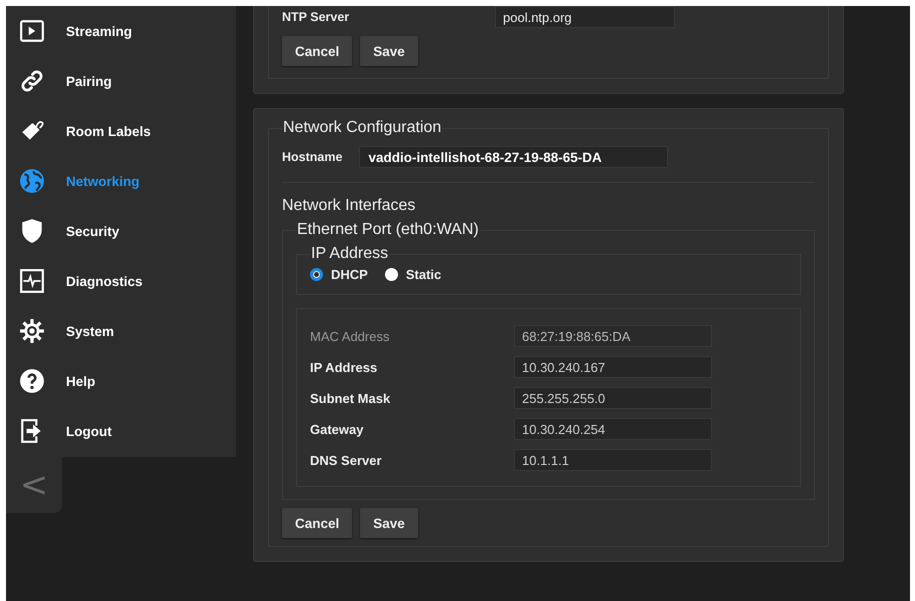  What do you see at coordinates (121, 431) in the screenshot?
I see `sidebar-item: Logout` at bounding box center [121, 431].